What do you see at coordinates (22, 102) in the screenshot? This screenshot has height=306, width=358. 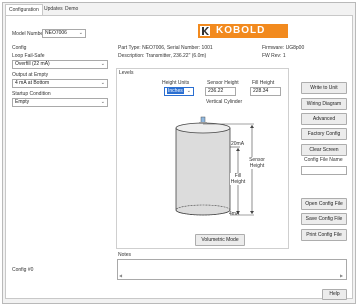 I see `startup-condition-value: Empty` at bounding box center [22, 102].